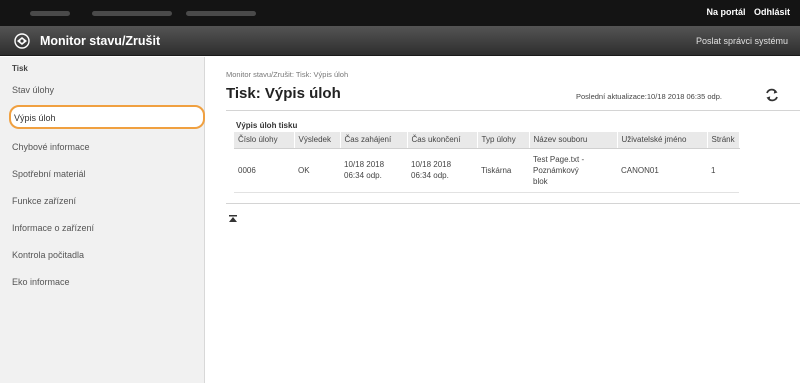 The height and width of the screenshot is (383, 800). What do you see at coordinates (431, 164) in the screenshot?
I see `end-date: 10/18 2018` at bounding box center [431, 164].